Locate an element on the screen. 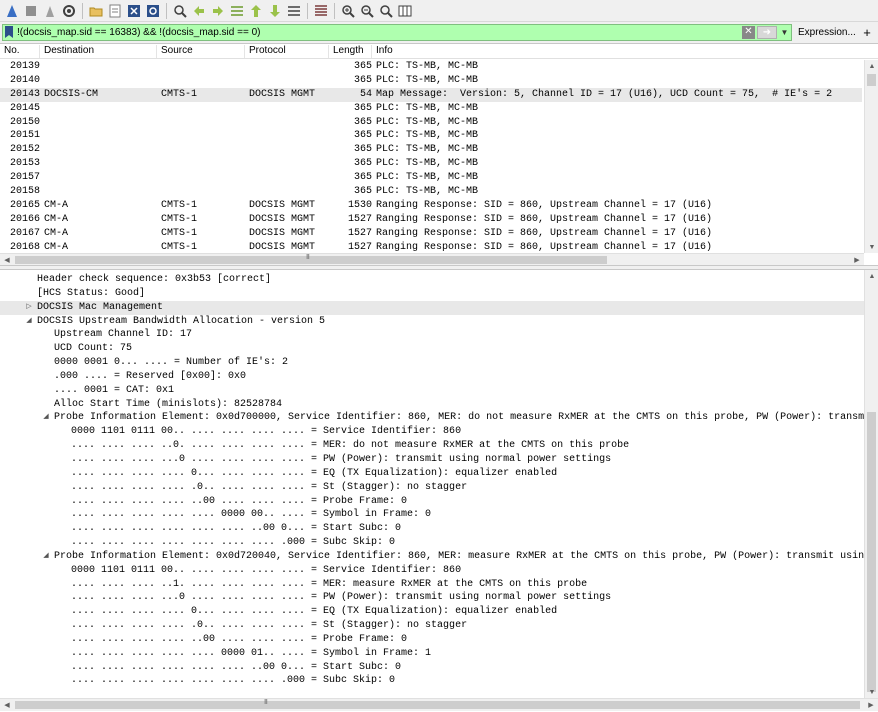 The height and width of the screenshot is (712, 878). restart-capture-icon is located at coordinates (50, 11).